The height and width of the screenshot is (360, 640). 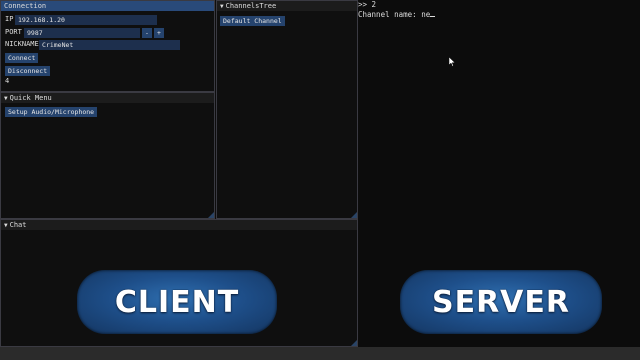 What do you see at coordinates (86, 20) in the screenshot?
I see `ip-input: 192.168.1.20` at bounding box center [86, 20].